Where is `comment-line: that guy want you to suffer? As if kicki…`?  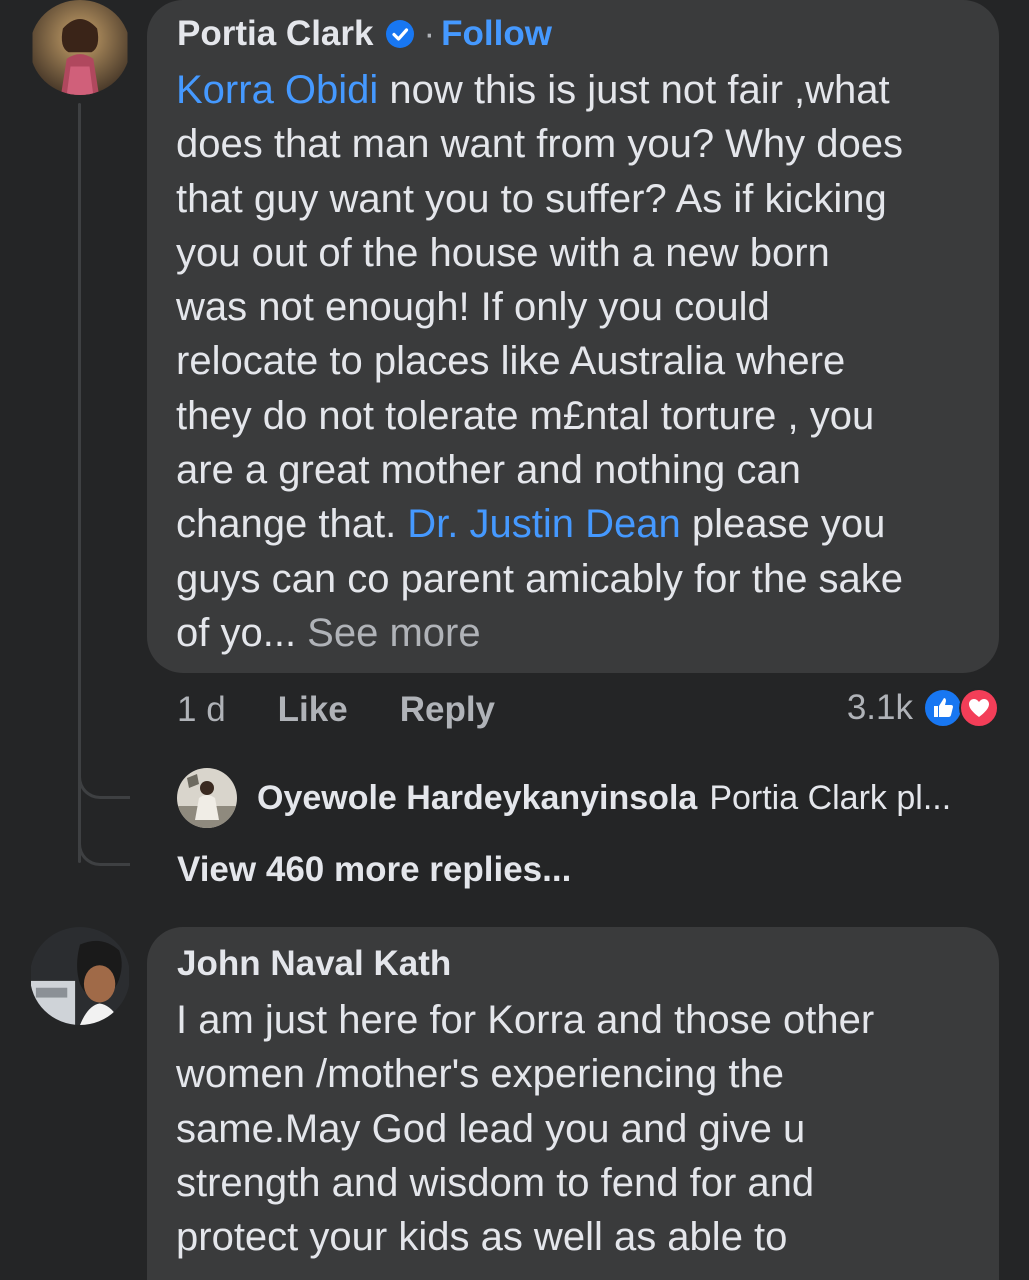 comment-line: that guy want you to suffer? As if kicki… is located at coordinates (576, 199).